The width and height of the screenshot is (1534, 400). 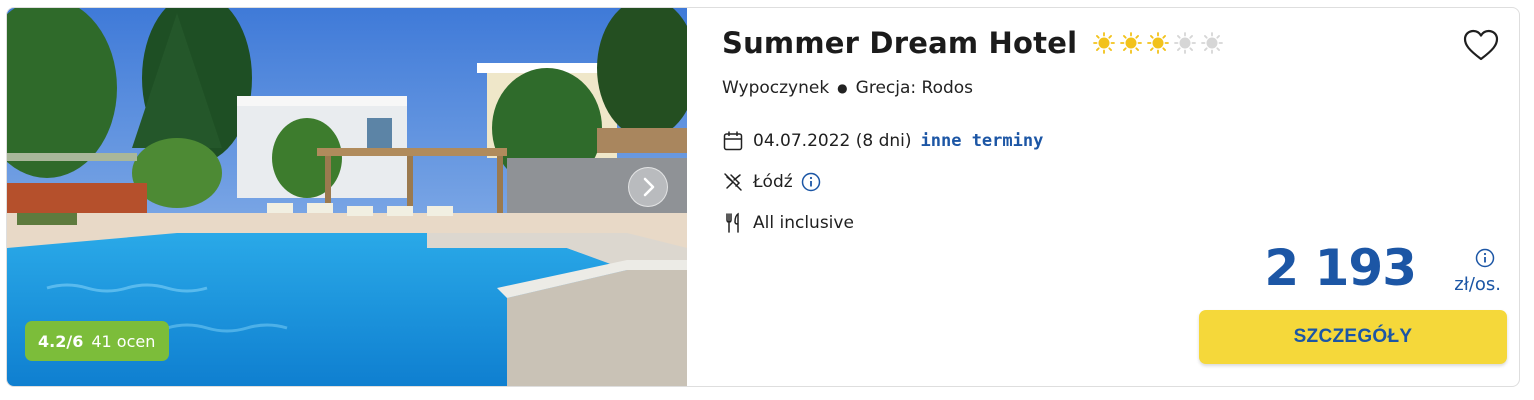 I want to click on plane-off-icon, so click(x=733, y=182).